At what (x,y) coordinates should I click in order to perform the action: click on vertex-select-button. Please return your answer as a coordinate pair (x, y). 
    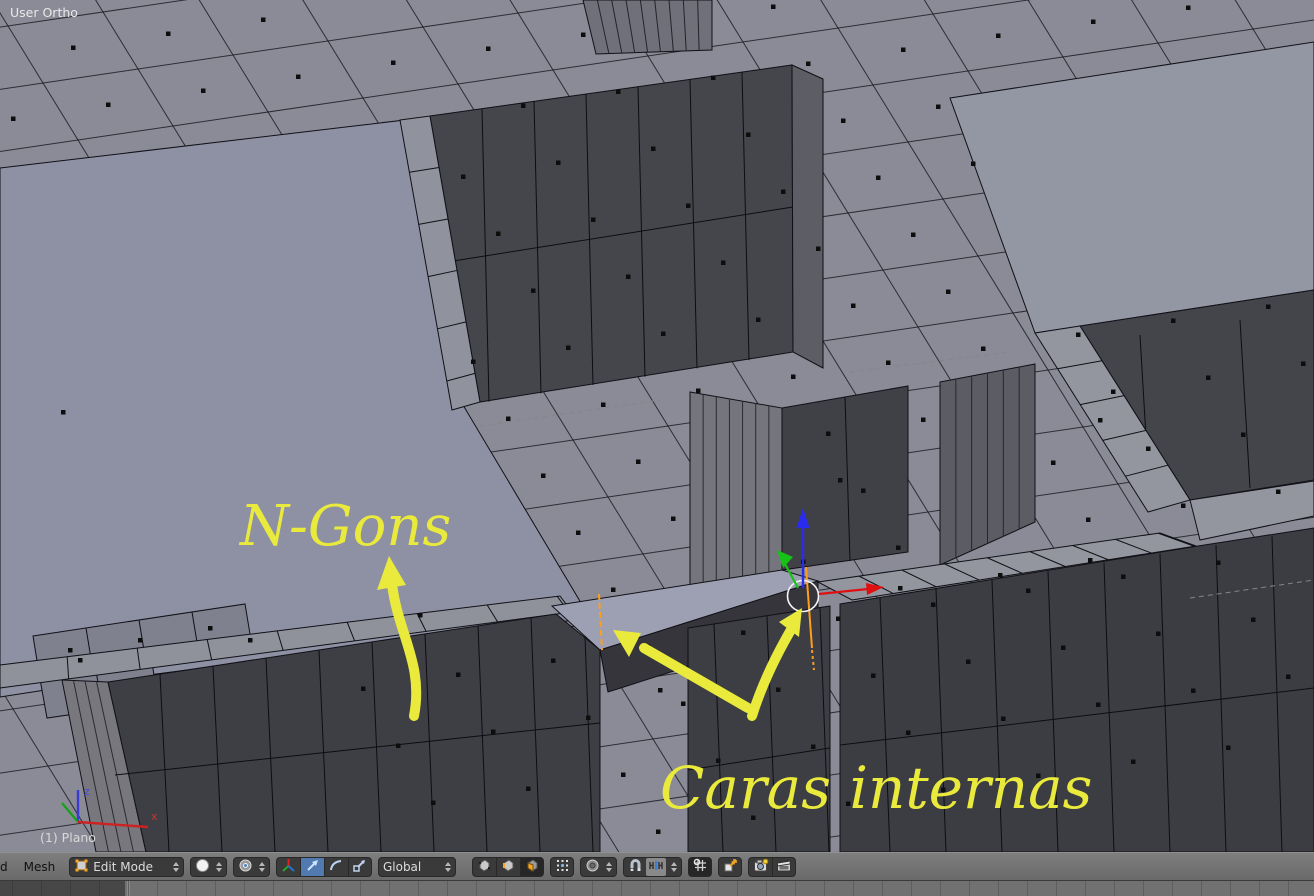
    Looking at the image, I should click on (484, 866).